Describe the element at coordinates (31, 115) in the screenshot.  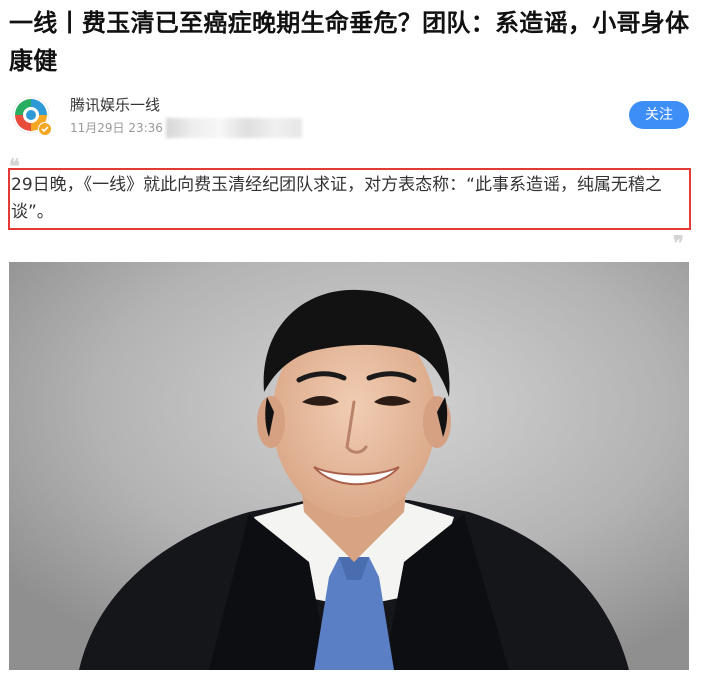
I see `tencent-news-logo-icon` at that location.